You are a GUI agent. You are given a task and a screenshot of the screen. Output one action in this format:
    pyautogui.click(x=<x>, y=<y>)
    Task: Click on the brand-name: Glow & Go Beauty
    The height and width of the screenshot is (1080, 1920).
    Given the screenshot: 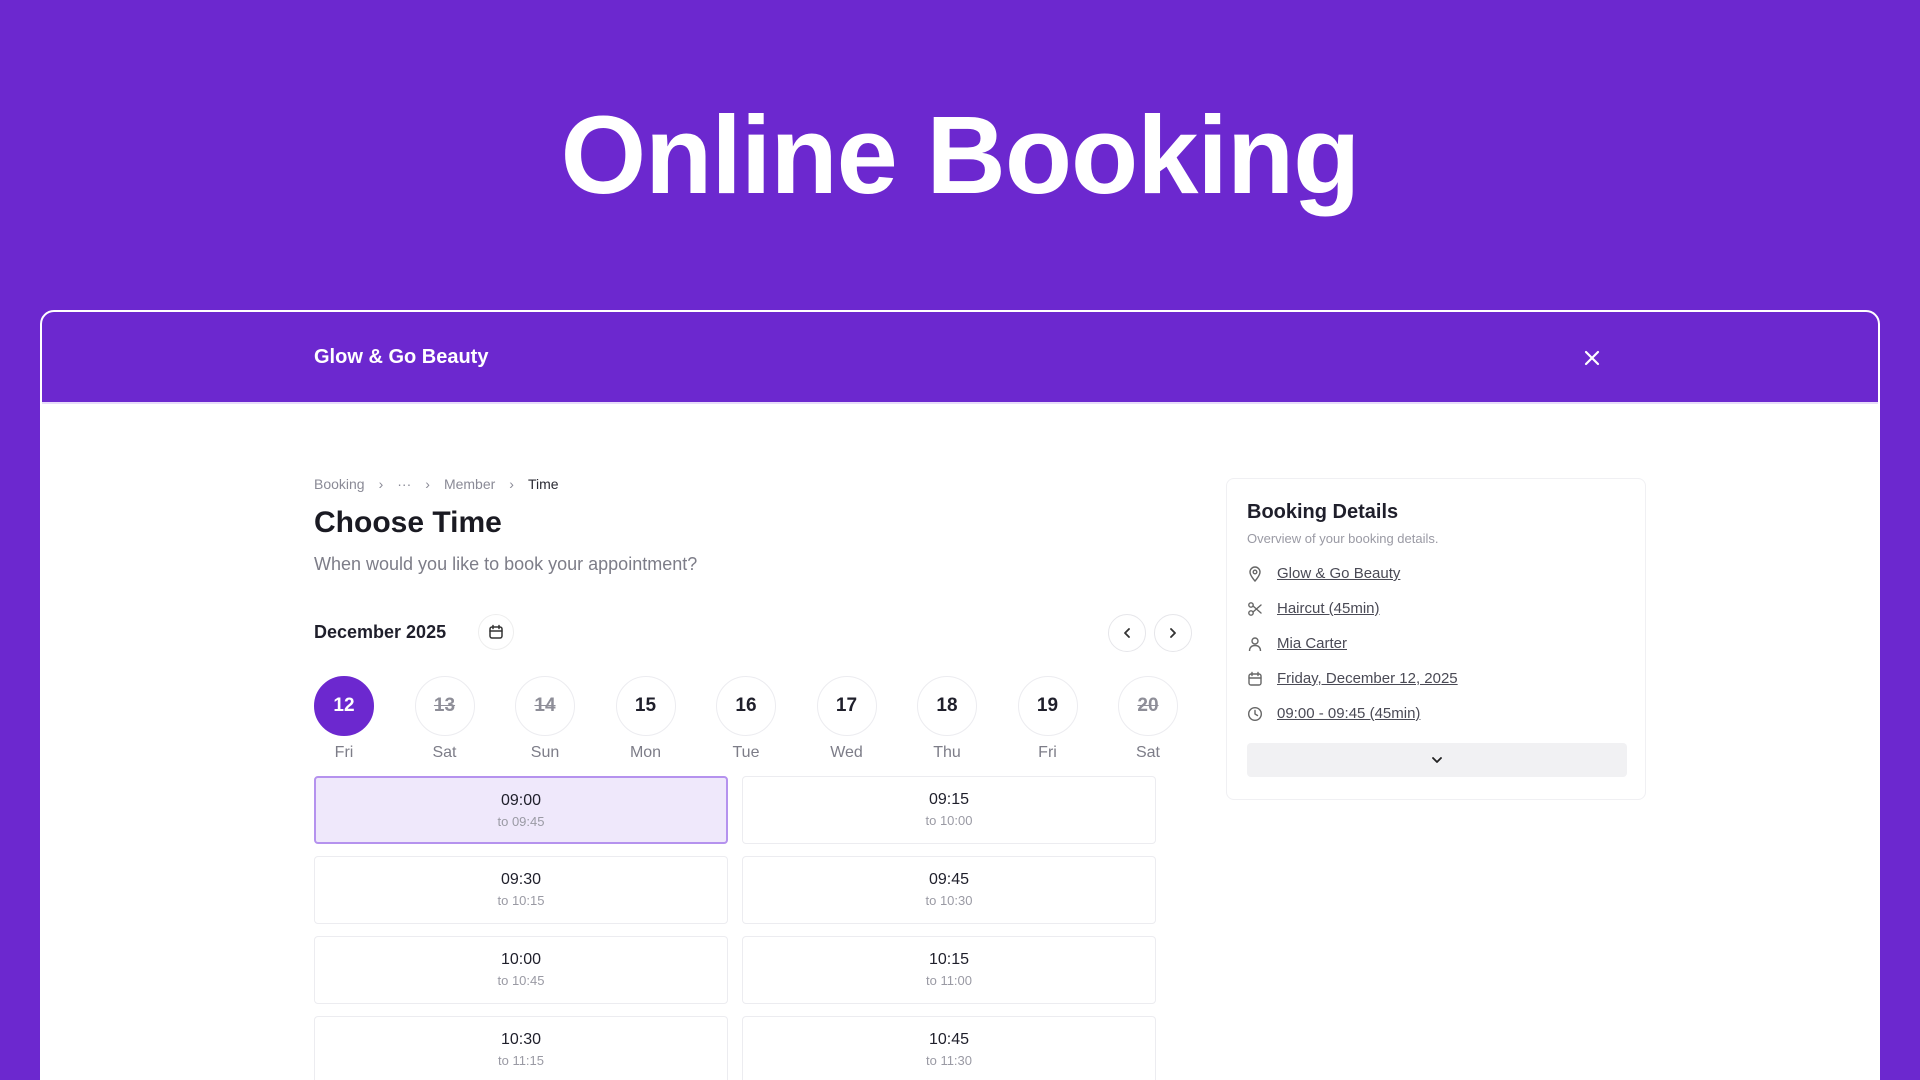 What is the action you would take?
    pyautogui.click(x=401, y=357)
    